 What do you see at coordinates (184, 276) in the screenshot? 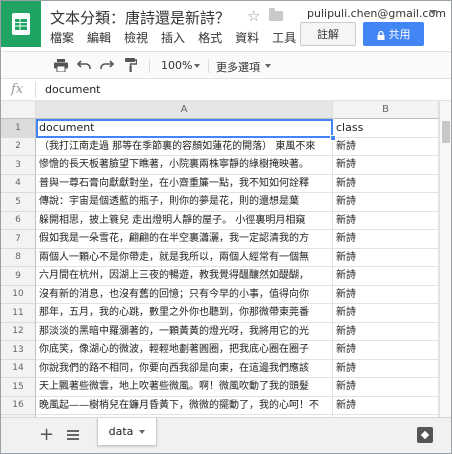
I see `cell-document: 六月間在杭州，因湖上三夜的暢遊，教我覺得醞釀然如醍醐，` at bounding box center [184, 276].